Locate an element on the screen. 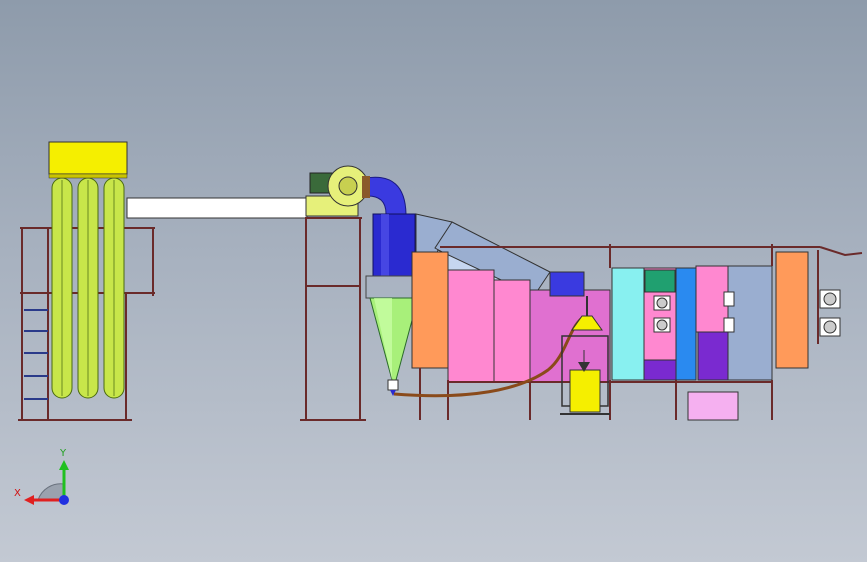 The width and height of the screenshot is (867, 562). booth-panel-blue is located at coordinates (686, 324).